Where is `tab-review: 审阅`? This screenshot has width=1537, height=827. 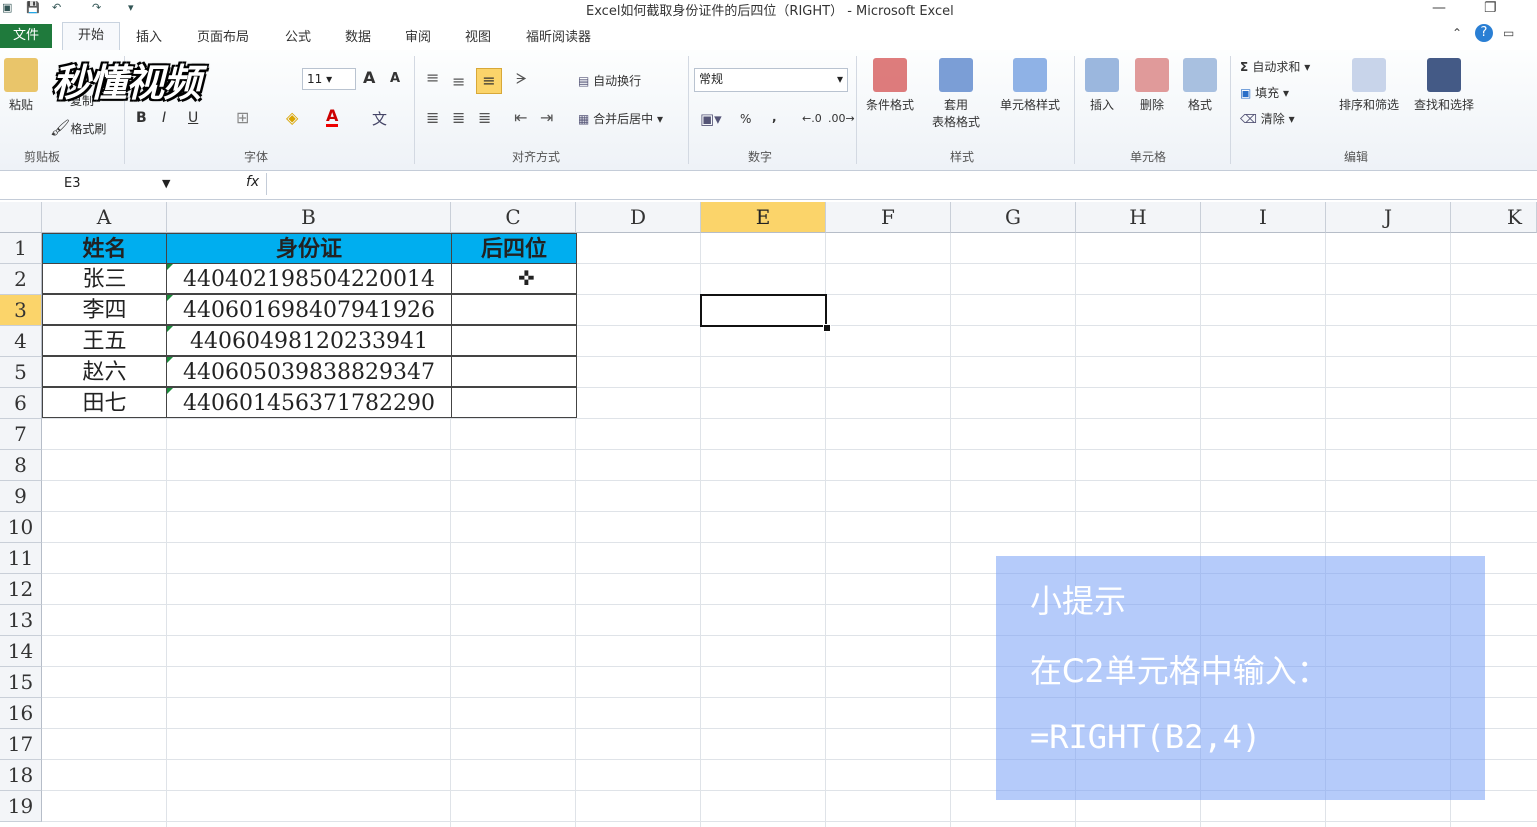 tab-review: 审阅 is located at coordinates (418, 35).